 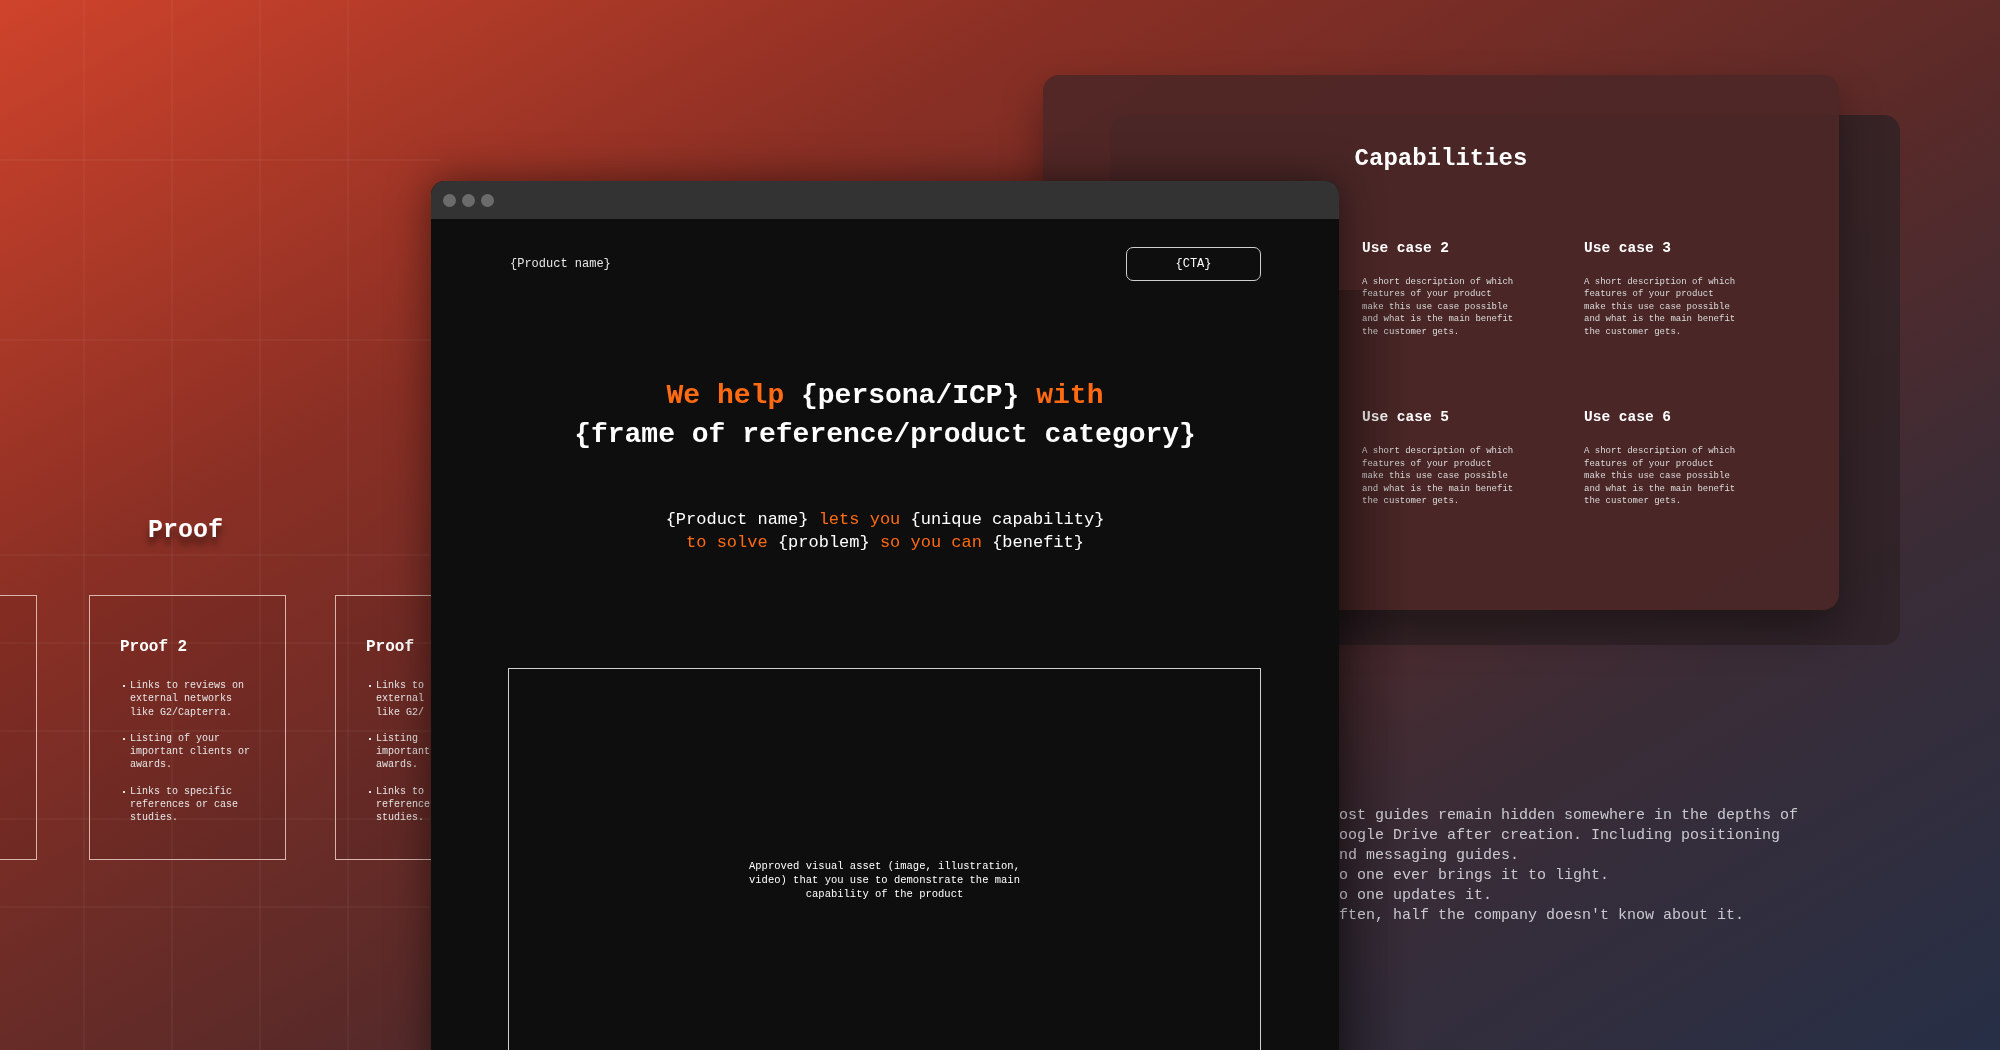 What do you see at coordinates (400, 699) in the screenshot?
I see `bullet-text: Links to external like G2/` at bounding box center [400, 699].